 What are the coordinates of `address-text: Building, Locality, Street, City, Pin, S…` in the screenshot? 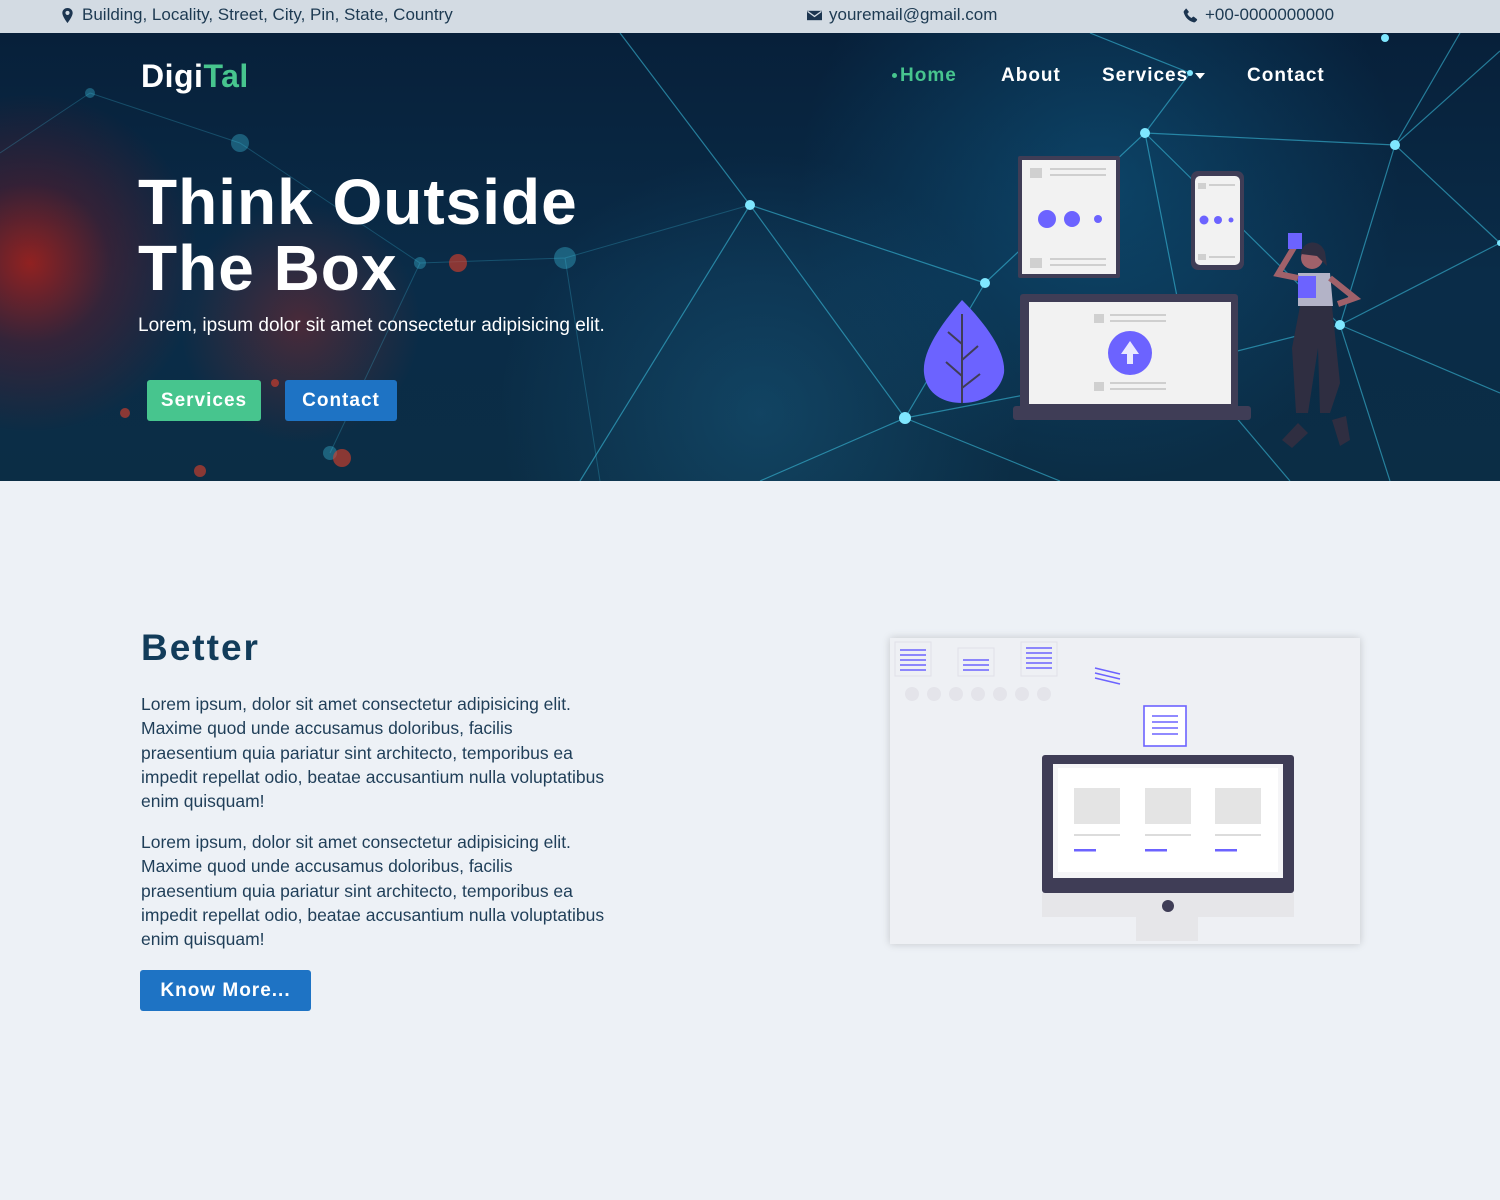 It's located at (267, 14).